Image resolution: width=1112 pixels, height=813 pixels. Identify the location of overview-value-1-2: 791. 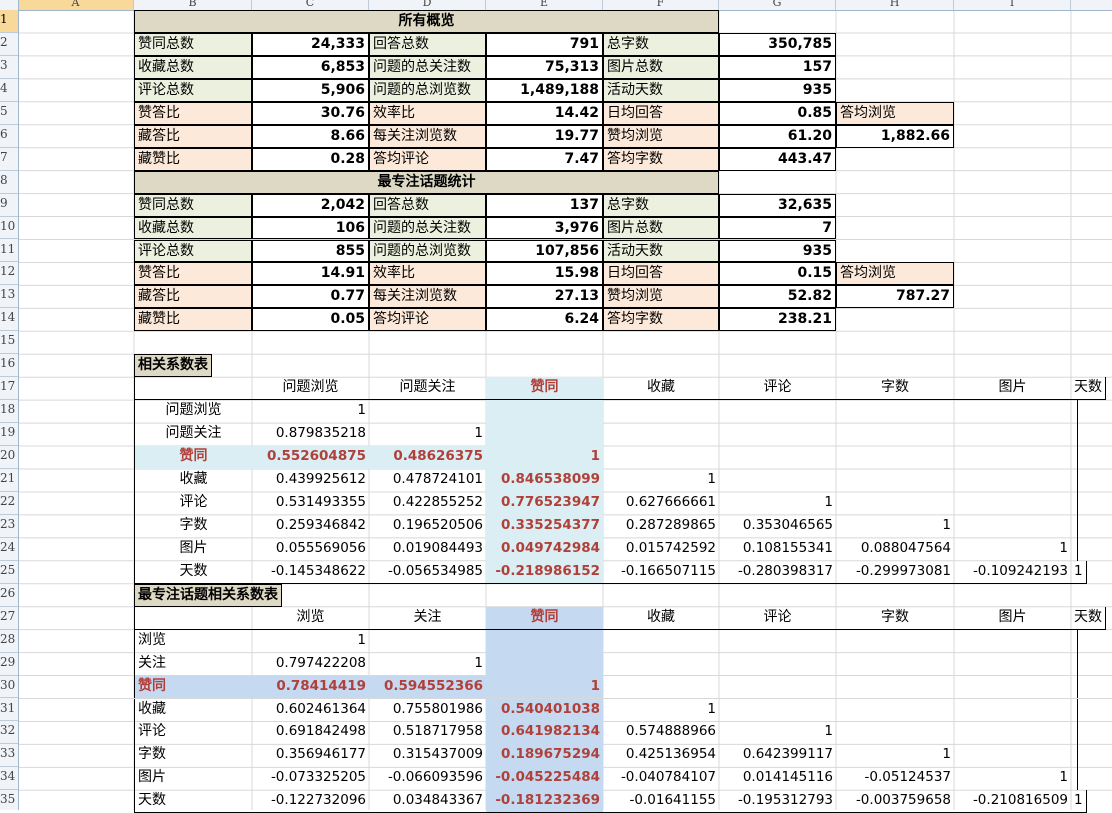
(544, 44).